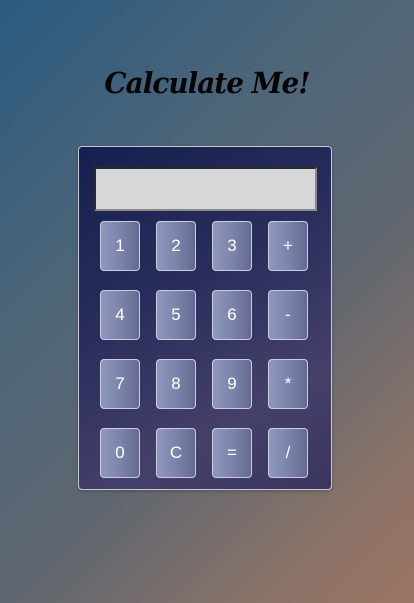 This screenshot has width=414, height=603. I want to click on key-4-button: 4, so click(120, 315).